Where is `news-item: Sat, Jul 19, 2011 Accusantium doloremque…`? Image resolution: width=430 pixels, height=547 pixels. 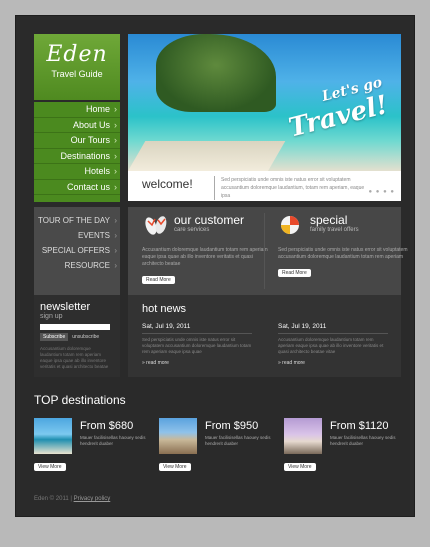 news-item: Sat, Jul 19, 2011 Accusantium doloremque… is located at coordinates (333, 344).